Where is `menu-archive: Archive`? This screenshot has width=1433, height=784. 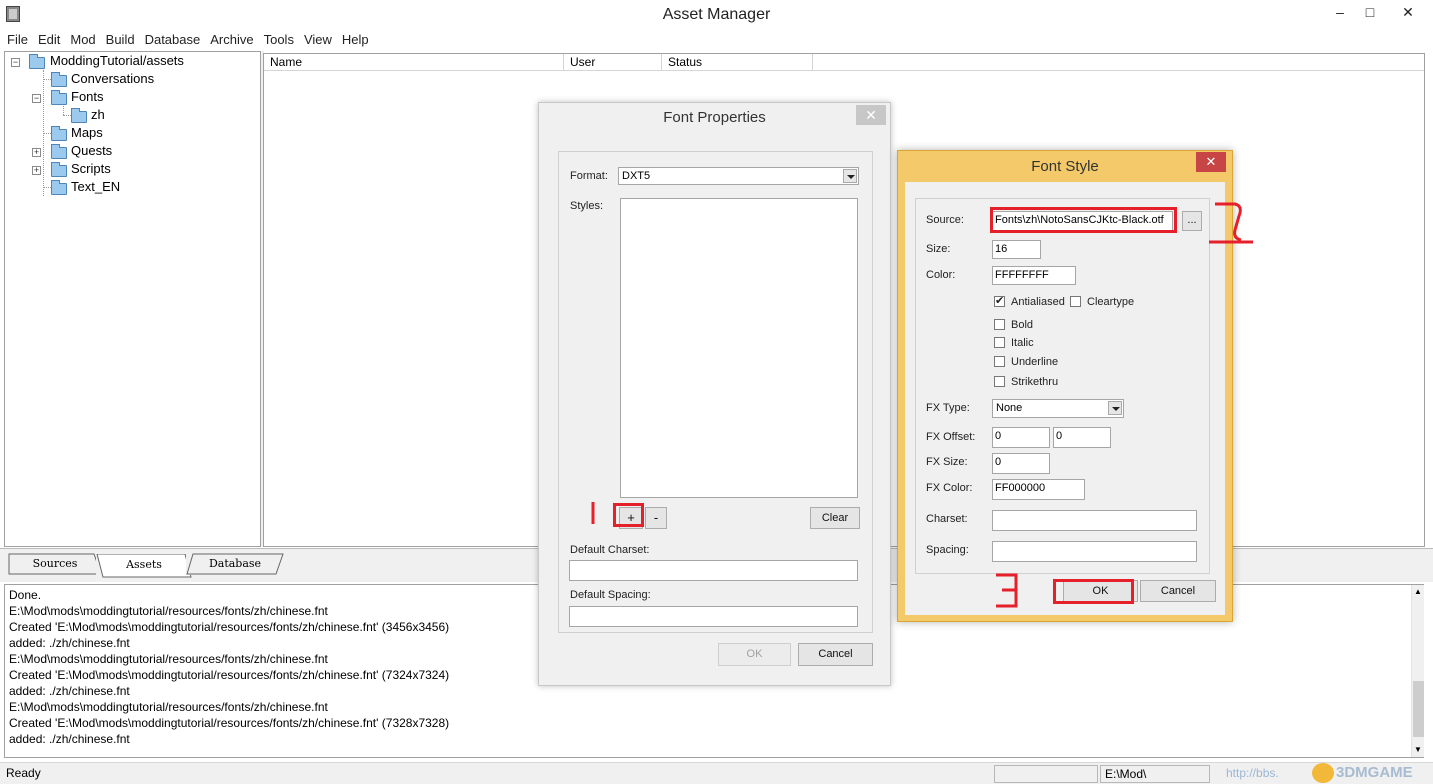 menu-archive: Archive is located at coordinates (231, 40).